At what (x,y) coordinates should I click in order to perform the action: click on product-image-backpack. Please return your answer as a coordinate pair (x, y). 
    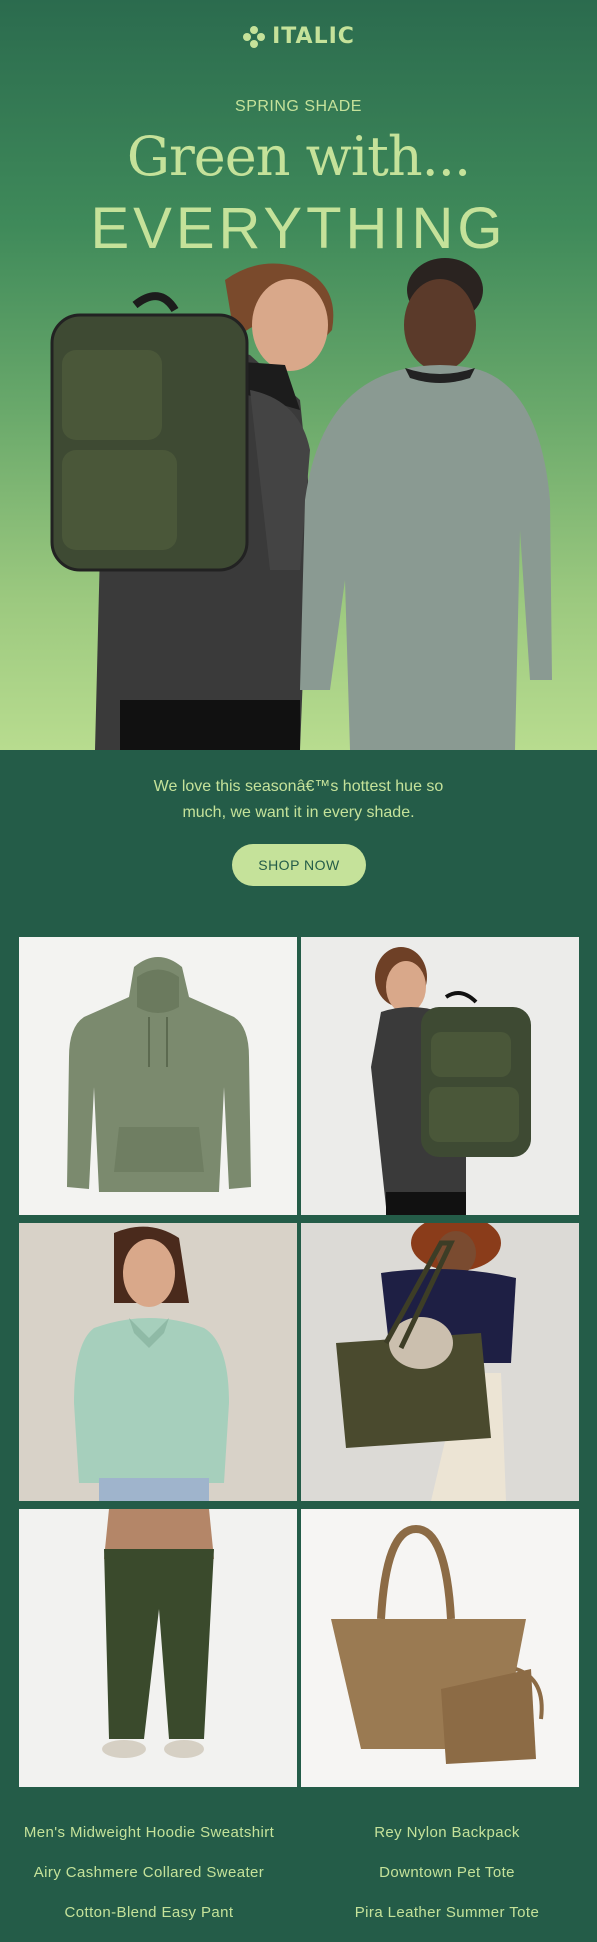
    Looking at the image, I should click on (440, 1076).